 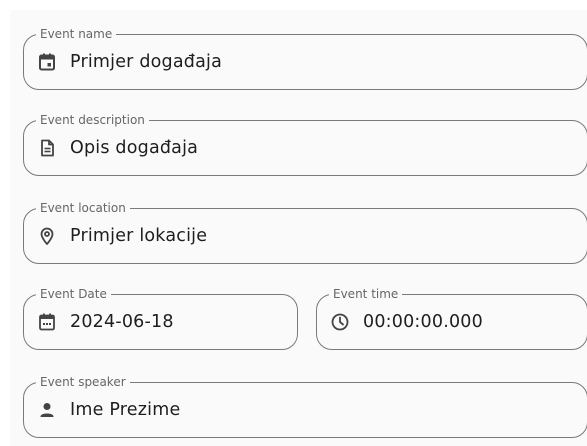 What do you see at coordinates (423, 322) in the screenshot?
I see `event-time-input: 00:00:00.000` at bounding box center [423, 322].